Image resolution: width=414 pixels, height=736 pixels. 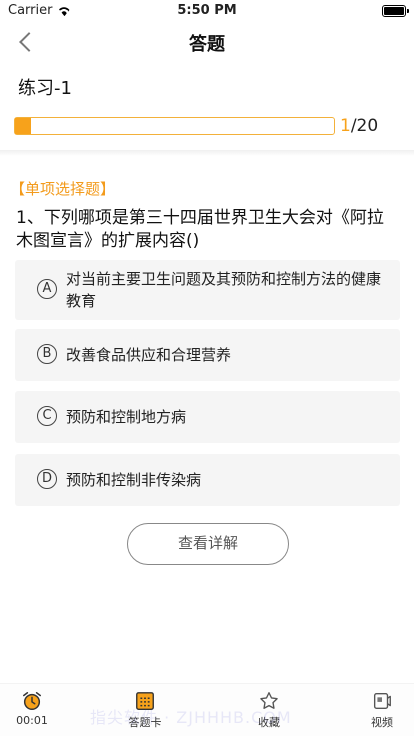 I want to click on option-text-d: 预防和控制非传染病, so click(x=134, y=480).